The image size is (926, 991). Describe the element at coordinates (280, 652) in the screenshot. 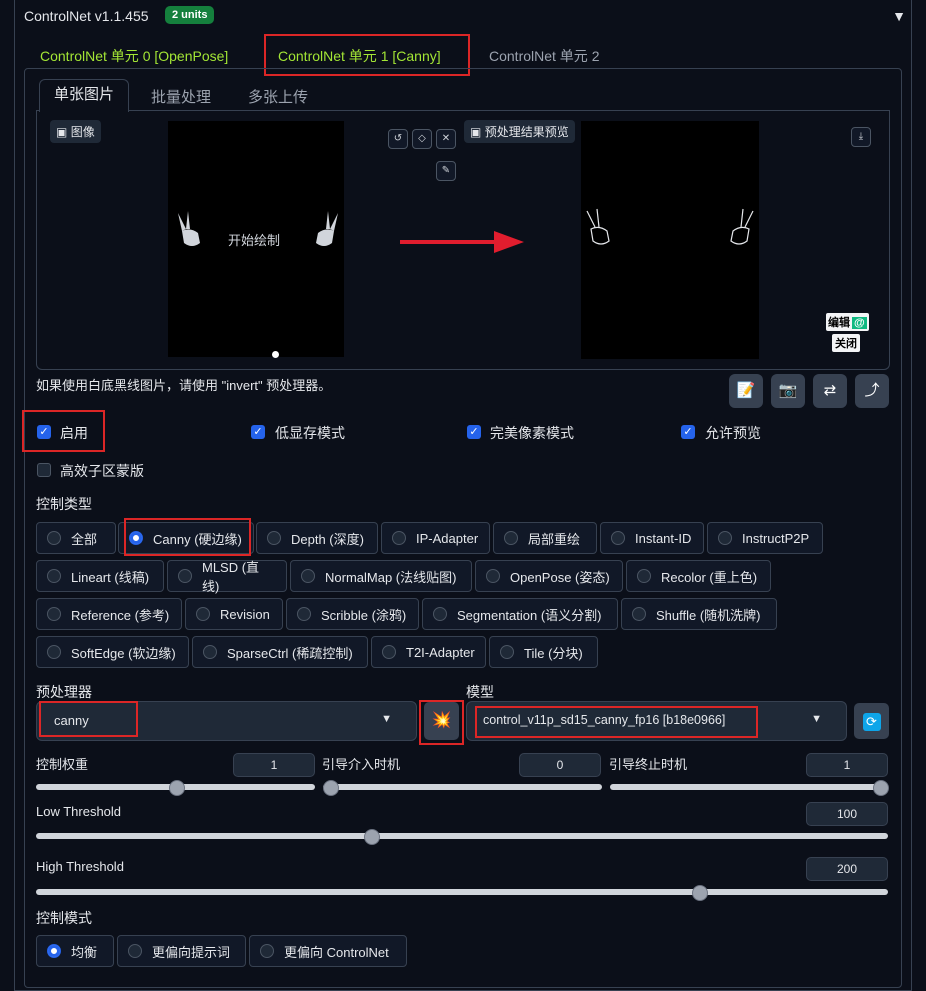

I see `control-type-option: SparseCtrl (稀疏控制)` at that location.